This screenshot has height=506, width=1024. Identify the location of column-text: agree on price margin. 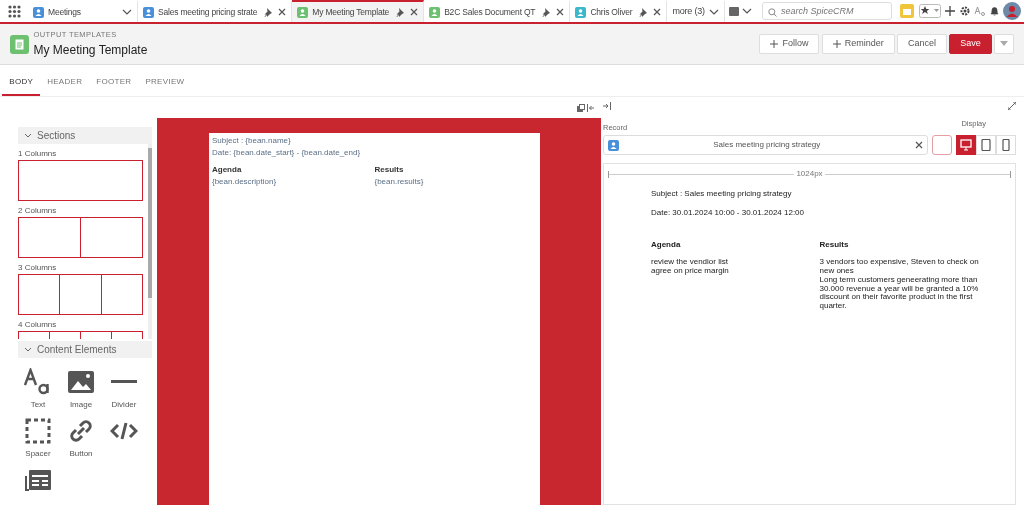
(690, 271).